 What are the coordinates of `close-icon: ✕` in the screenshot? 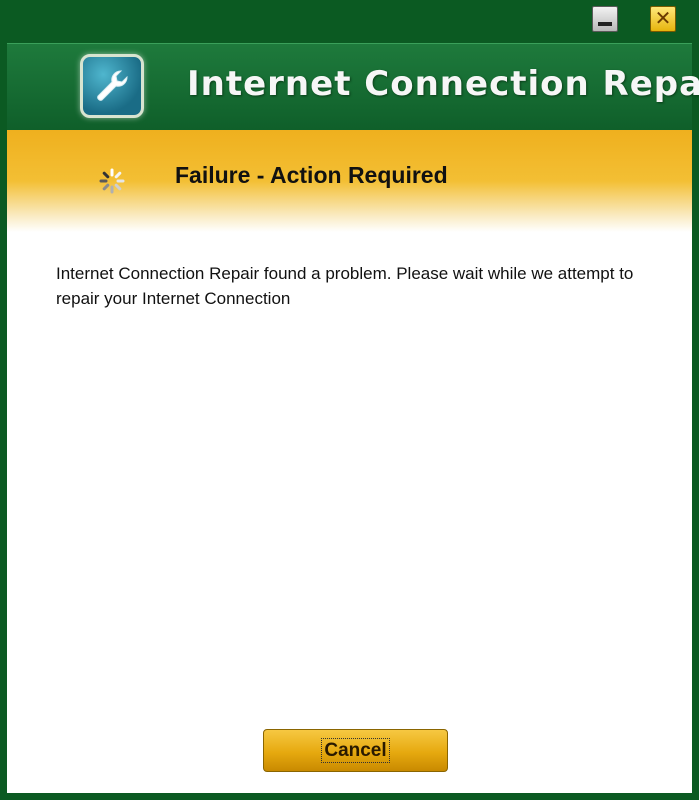 It's located at (663, 18).